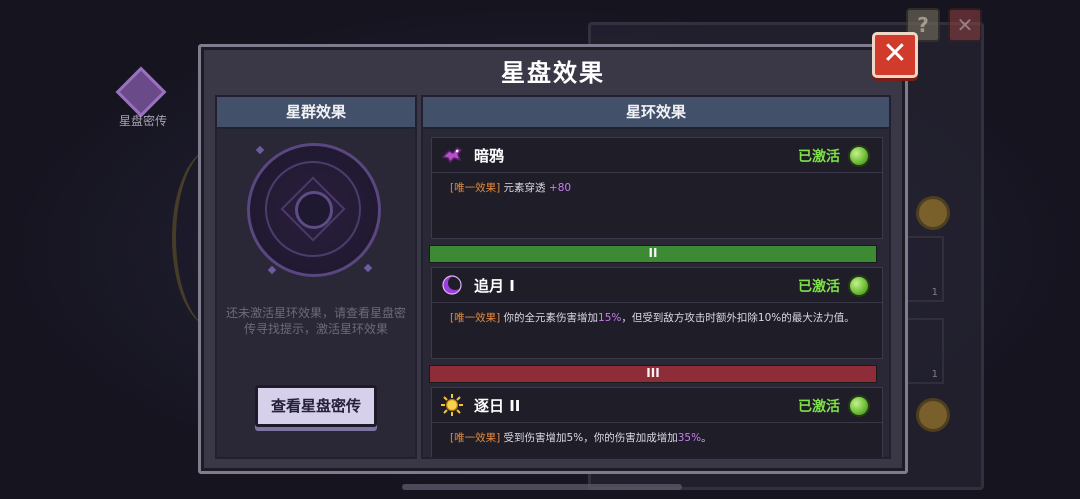 The width and height of the screenshot is (1080, 499). Describe the element at coordinates (142, 121) in the screenshot. I see `star-chart-secret-label: 星盘密传` at that location.